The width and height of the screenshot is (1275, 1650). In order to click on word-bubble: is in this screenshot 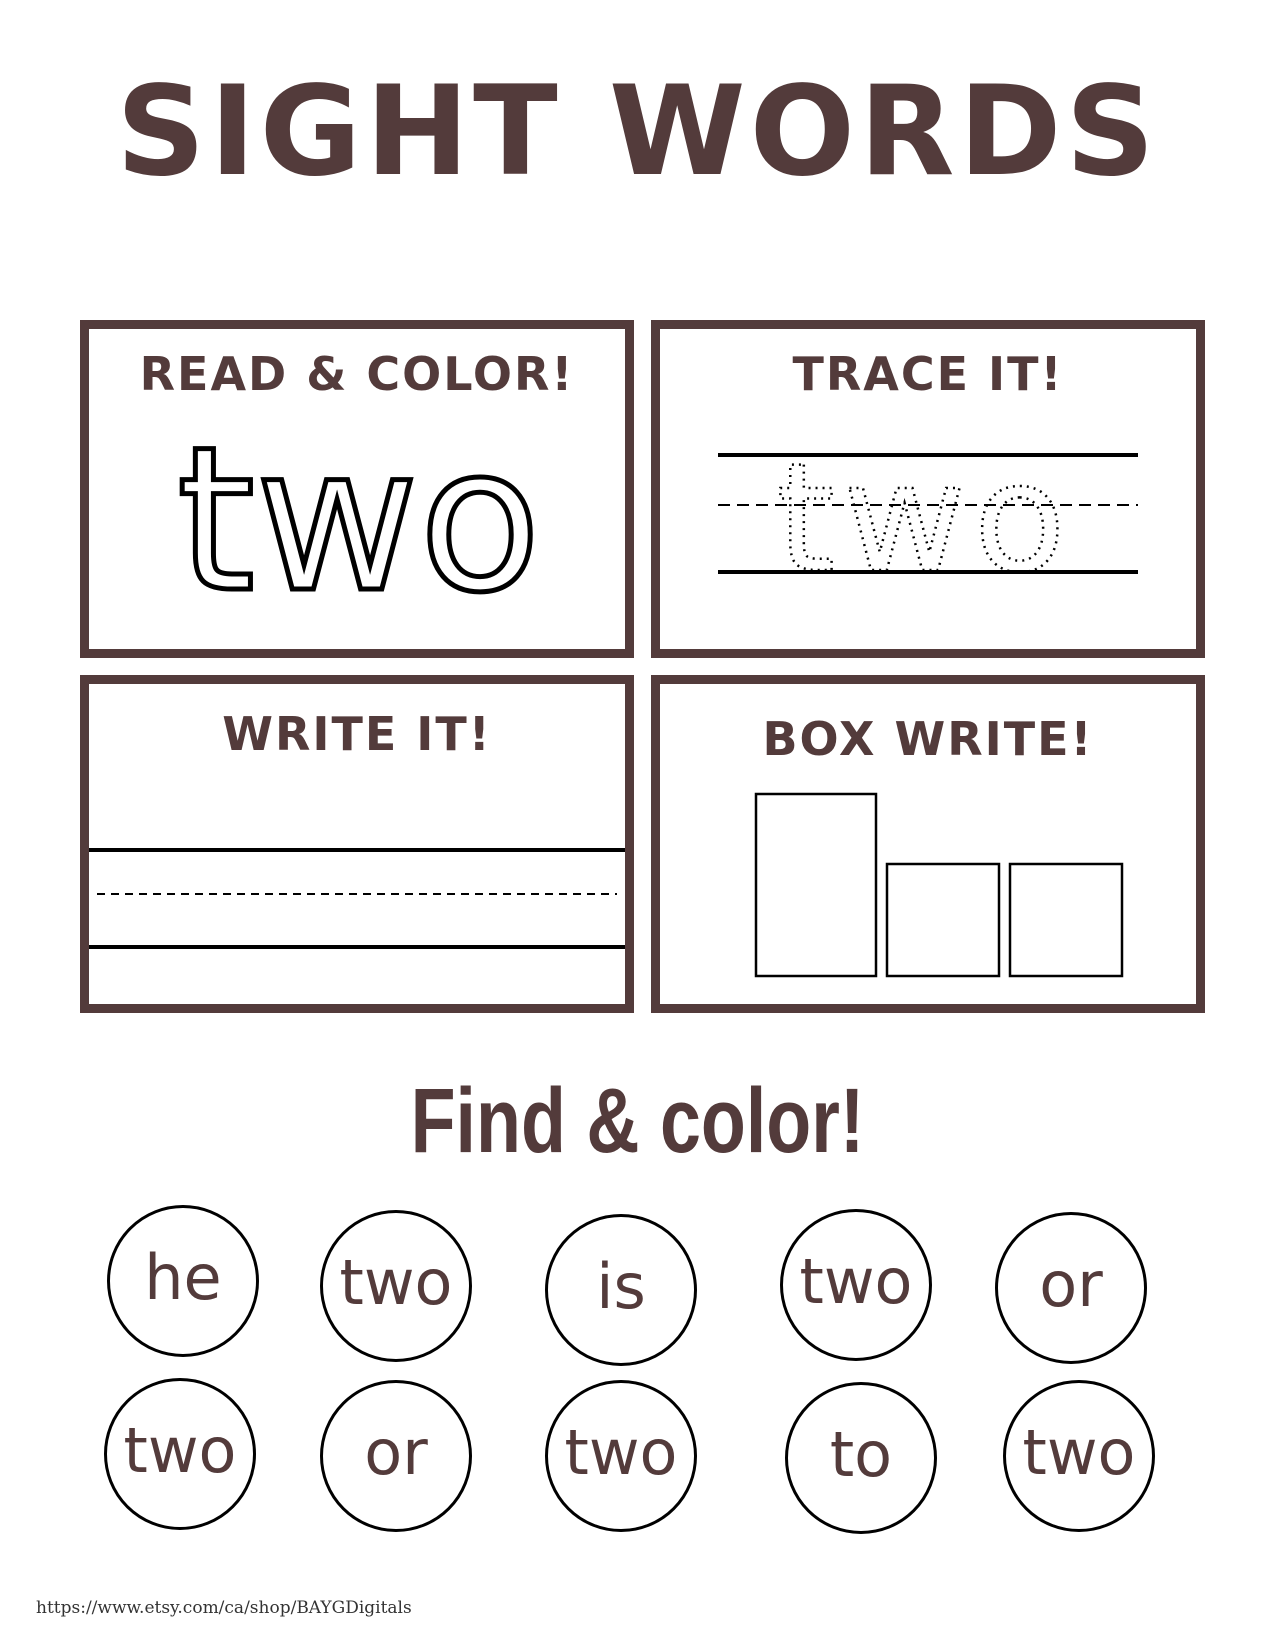, I will do `click(621, 1290)`.